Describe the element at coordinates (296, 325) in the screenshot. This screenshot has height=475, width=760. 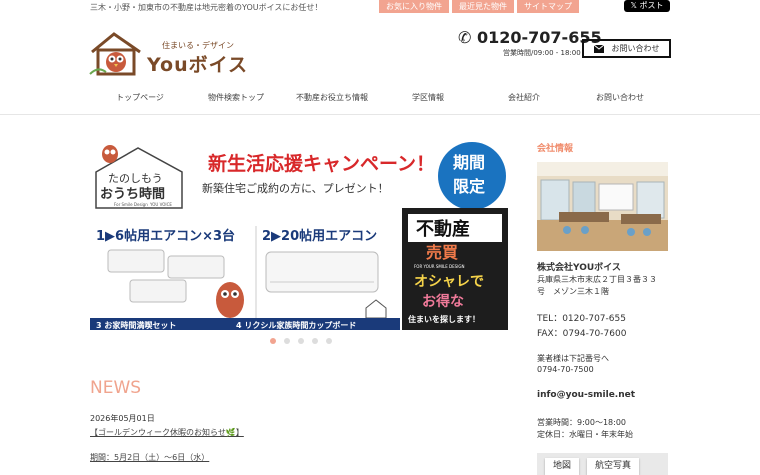
I see `prize-4: 4 リクシル家族時間カップボード` at that location.